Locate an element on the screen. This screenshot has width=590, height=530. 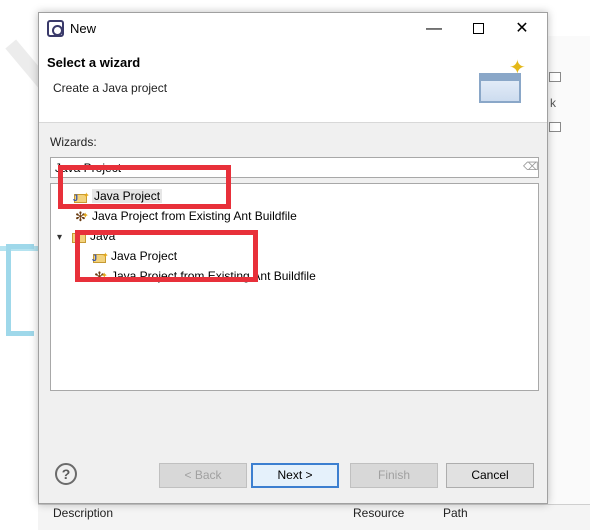
close-icon: ✕ is located at coordinates (522, 28).